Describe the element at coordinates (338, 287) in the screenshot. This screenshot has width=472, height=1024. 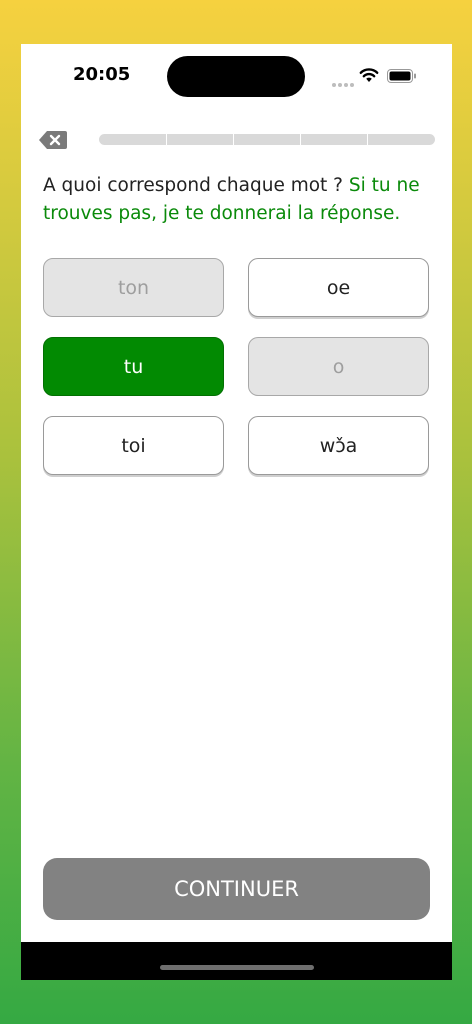
I see `answer-card-oe: oe` at that location.